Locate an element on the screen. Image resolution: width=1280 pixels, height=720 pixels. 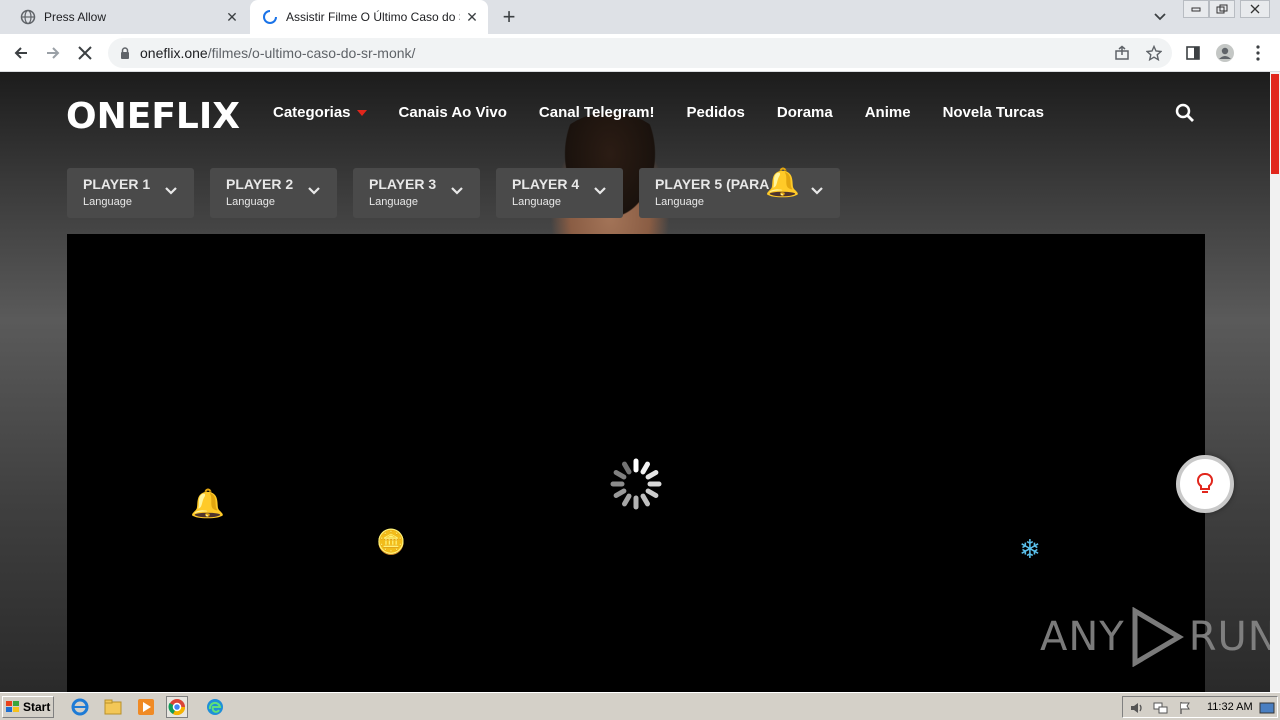
media-player-icon is located at coordinates (146, 707).